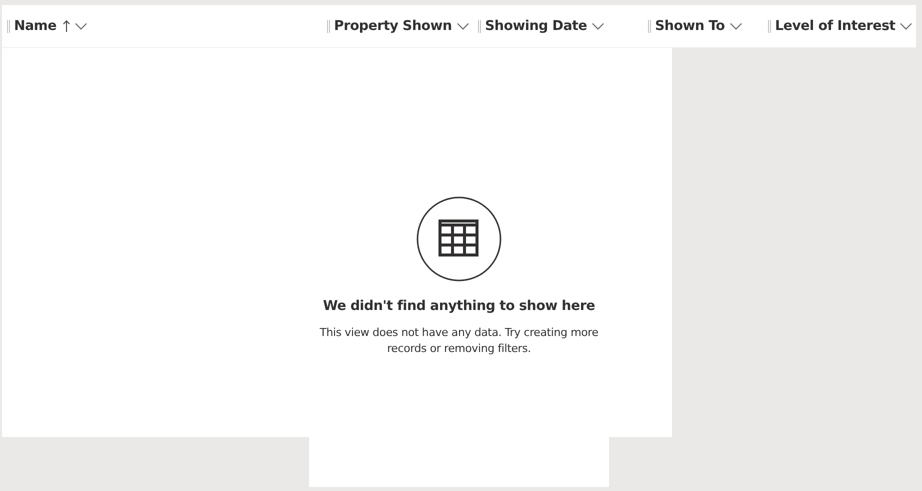 Image resolution: width=922 pixels, height=491 pixels. Describe the element at coordinates (535, 26) in the screenshot. I see `column-header: Showing Date` at that location.